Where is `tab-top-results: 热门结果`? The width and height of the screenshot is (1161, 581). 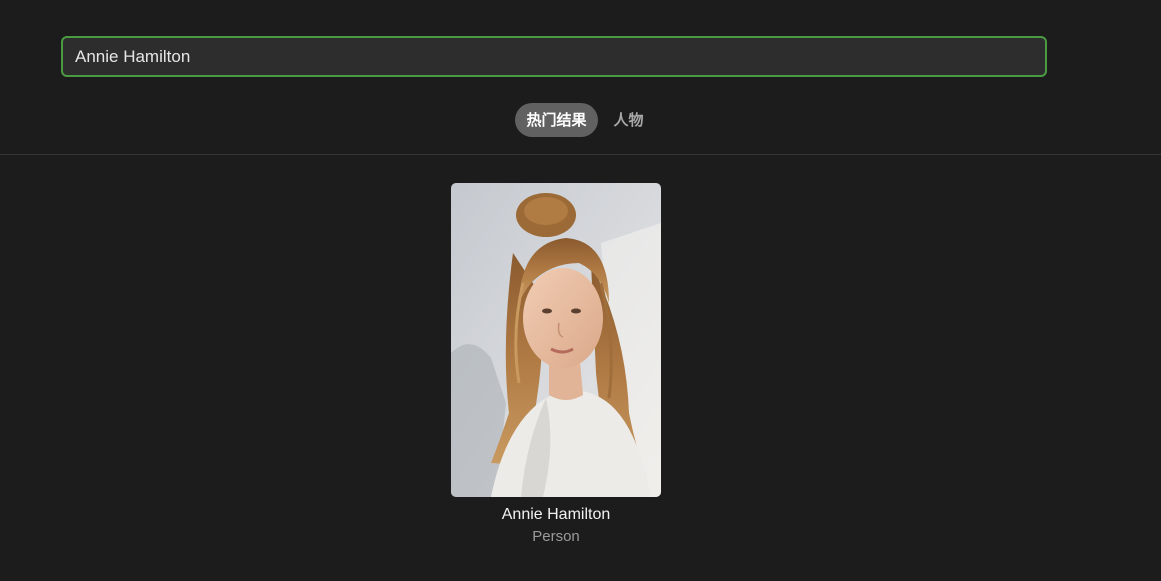
tab-top-results: 热门结果 is located at coordinates (556, 120).